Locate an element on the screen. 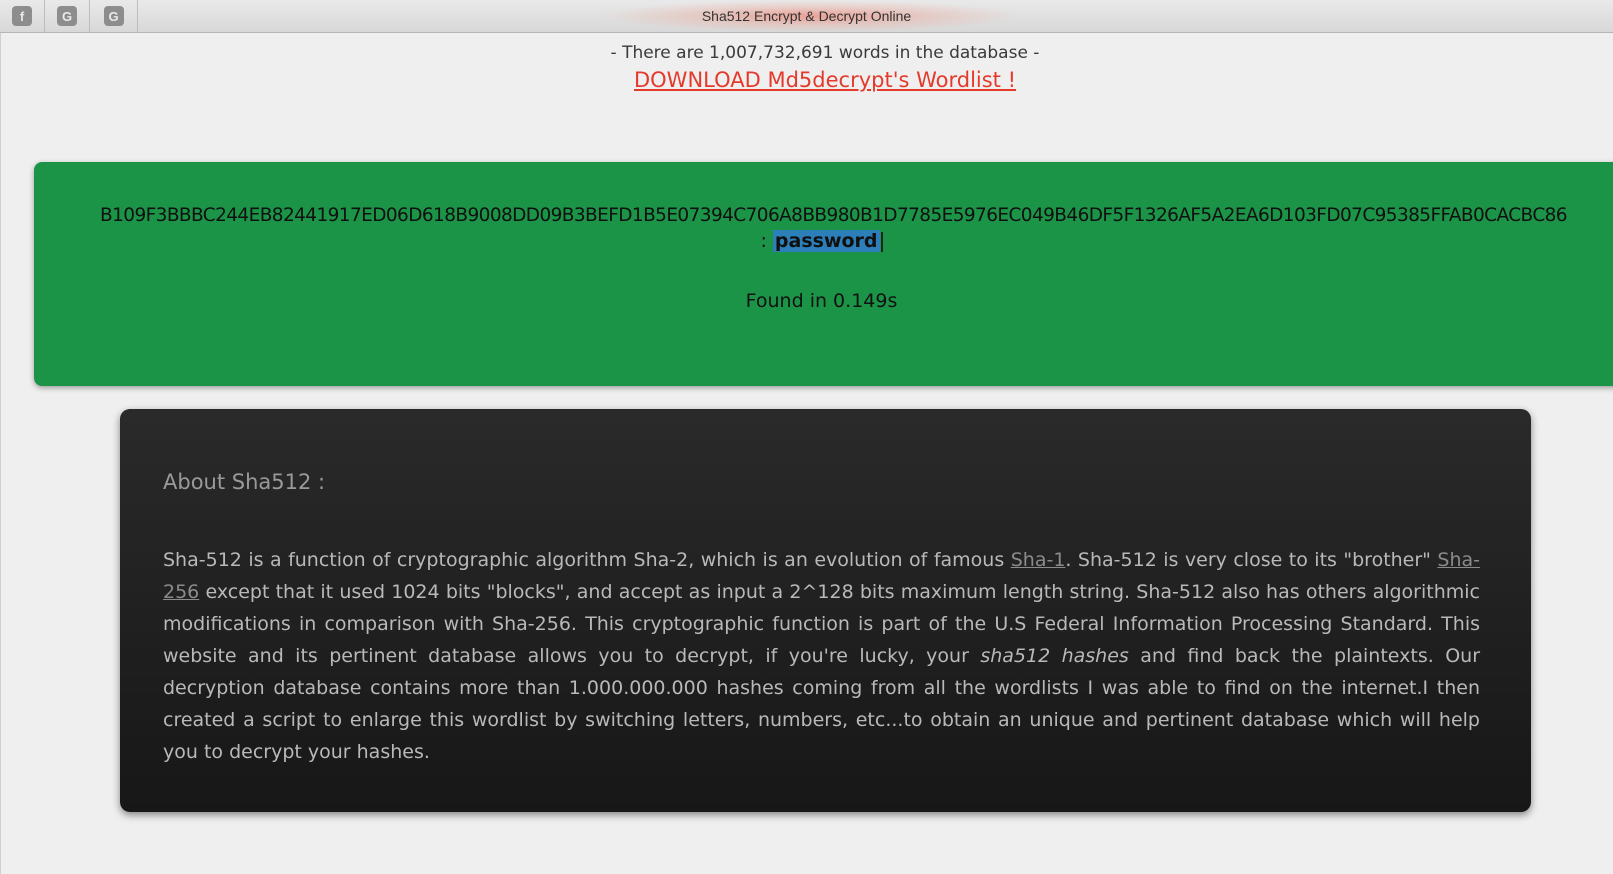 The width and height of the screenshot is (1613, 874). browser-toolbar: f G G Sha512 Encrypt & Decrypt Online is located at coordinates (806, 16).